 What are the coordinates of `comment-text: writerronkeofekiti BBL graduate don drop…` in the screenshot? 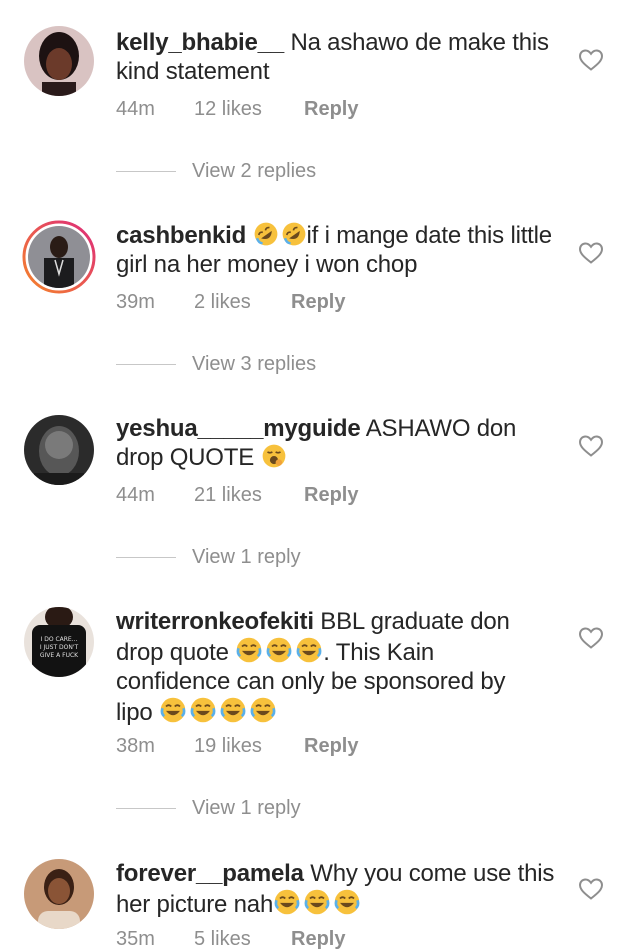 It's located at (326, 667).